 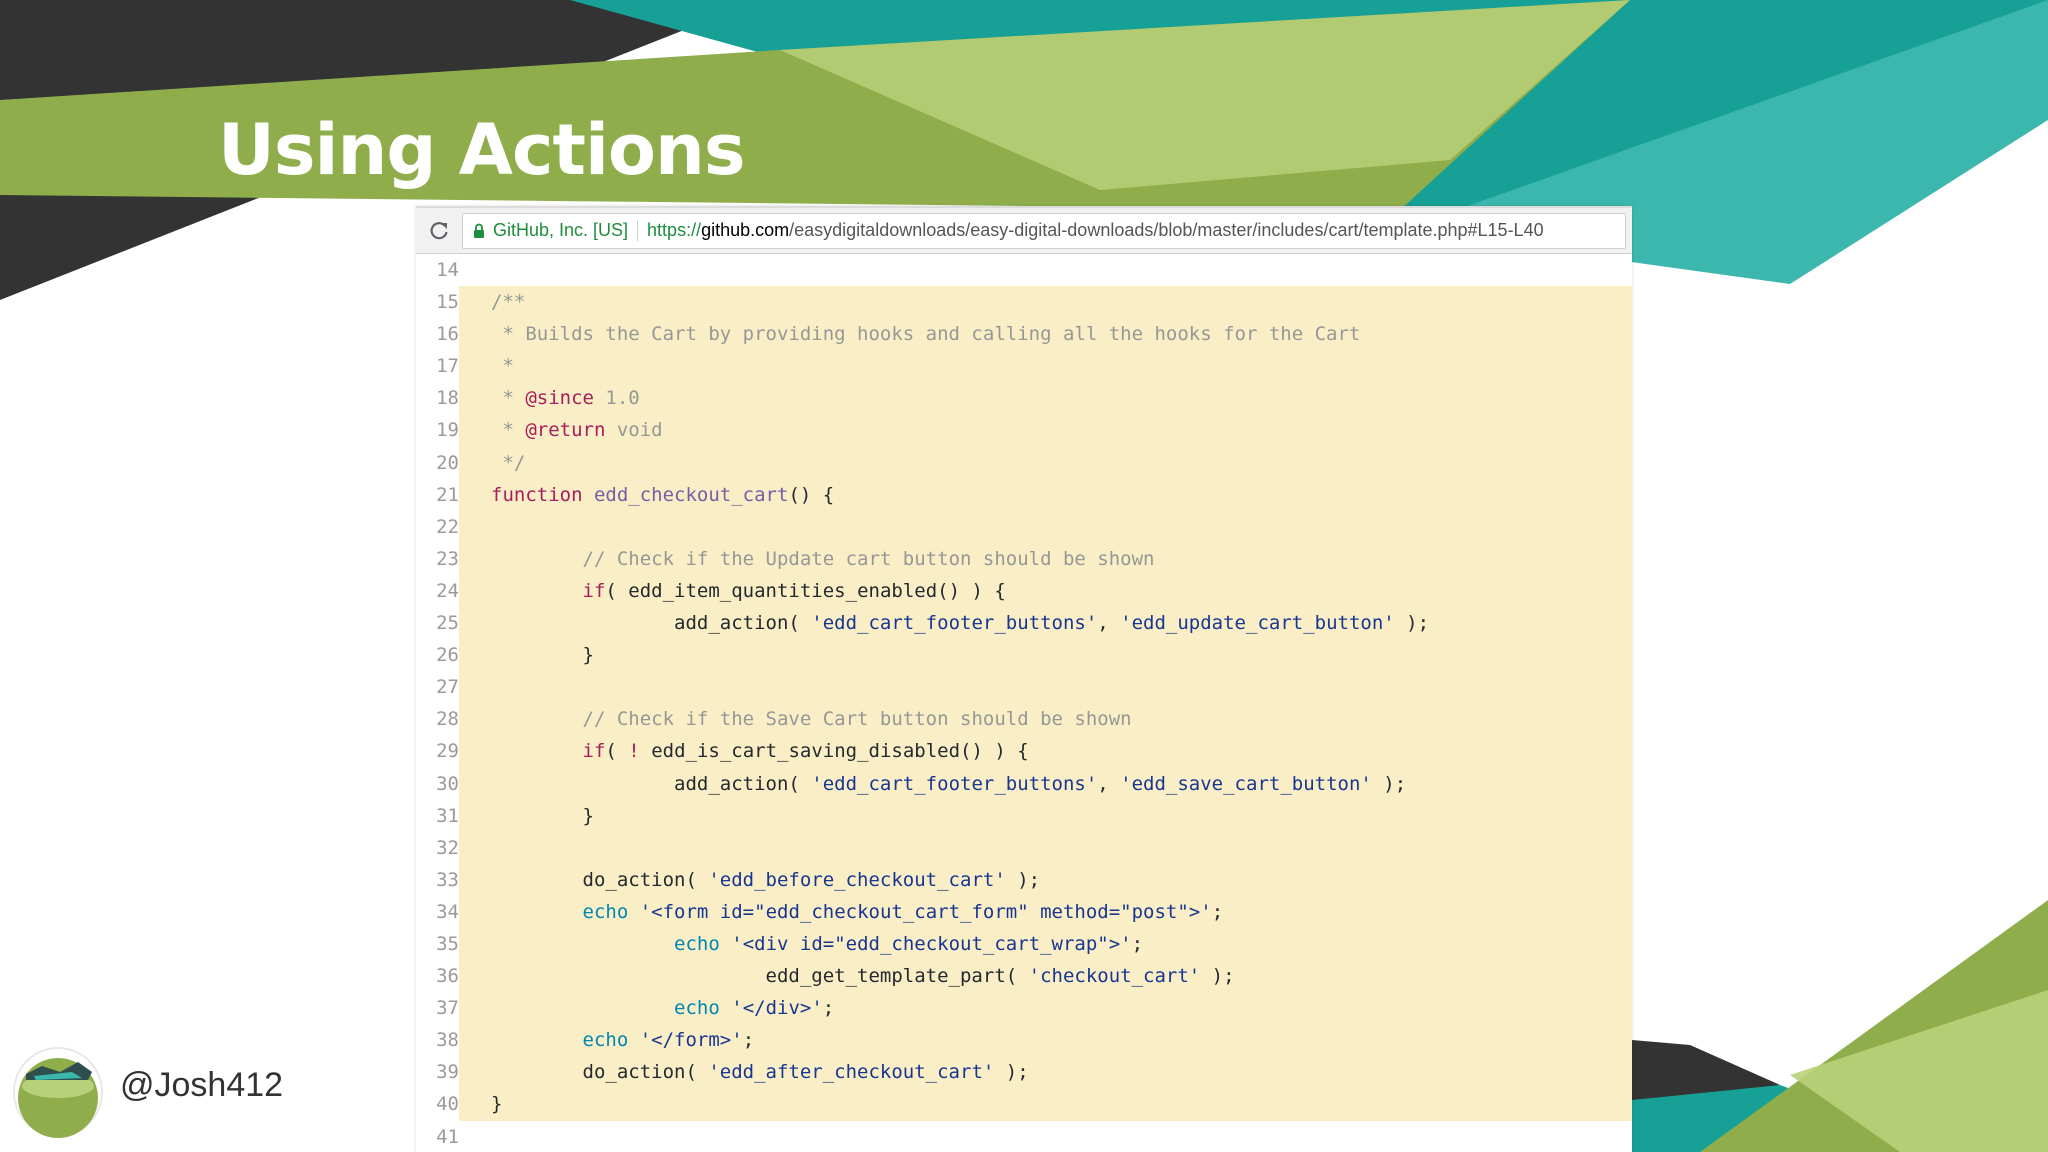 What do you see at coordinates (1024, 655) in the screenshot?
I see `code-line: 26 }` at bounding box center [1024, 655].